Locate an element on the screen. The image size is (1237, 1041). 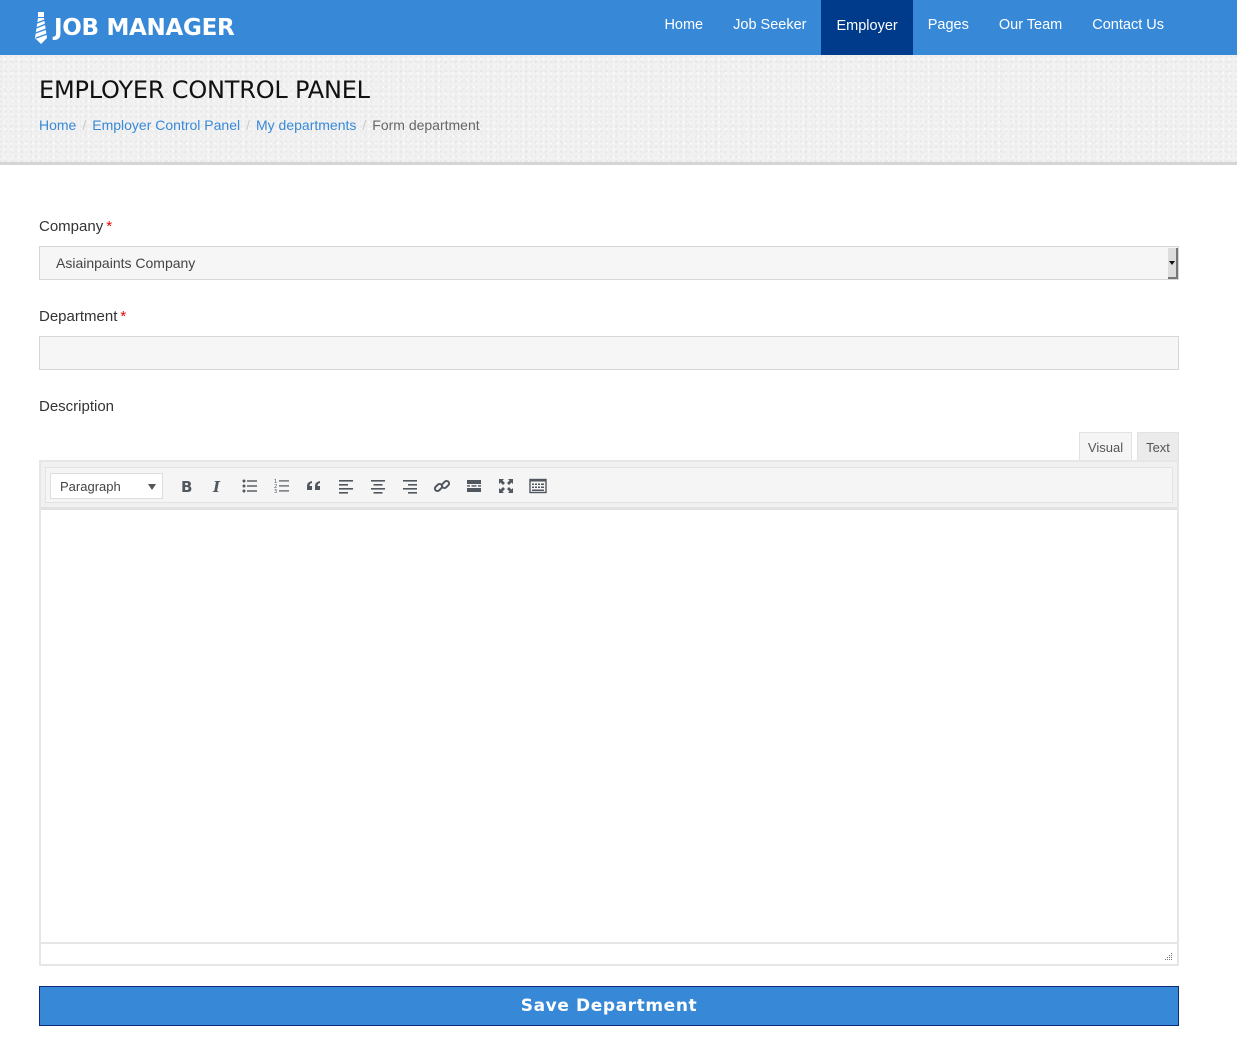
company-select-value: Asiainpaints Company is located at coordinates (126, 263).